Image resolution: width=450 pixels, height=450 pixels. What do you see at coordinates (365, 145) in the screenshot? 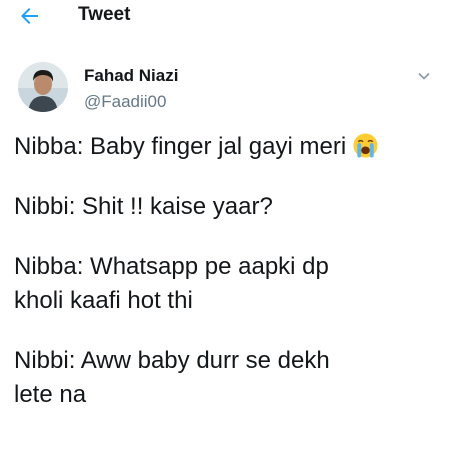
I see `loudly-crying-face-icon` at bounding box center [365, 145].